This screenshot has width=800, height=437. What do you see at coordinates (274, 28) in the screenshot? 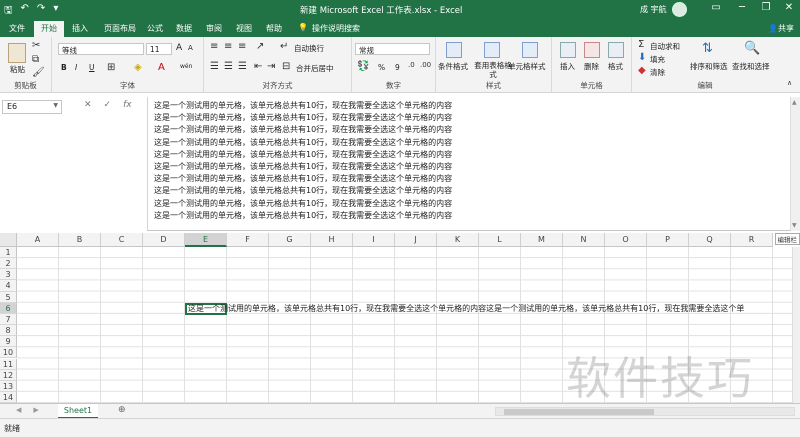
I see `tab-help: 帮助` at bounding box center [274, 28].